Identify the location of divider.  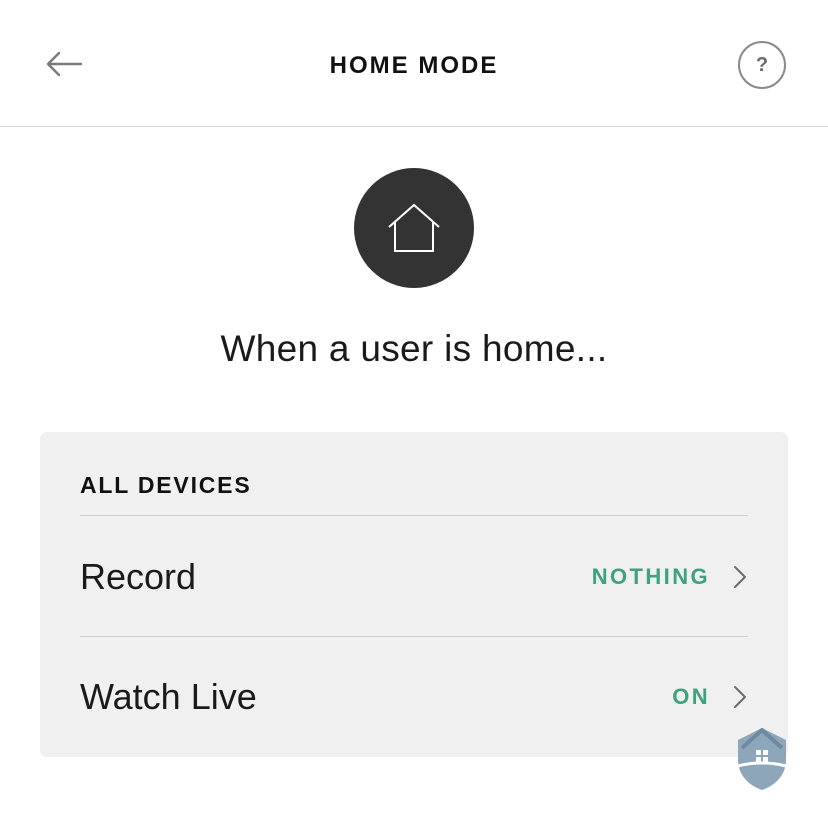
(414, 515).